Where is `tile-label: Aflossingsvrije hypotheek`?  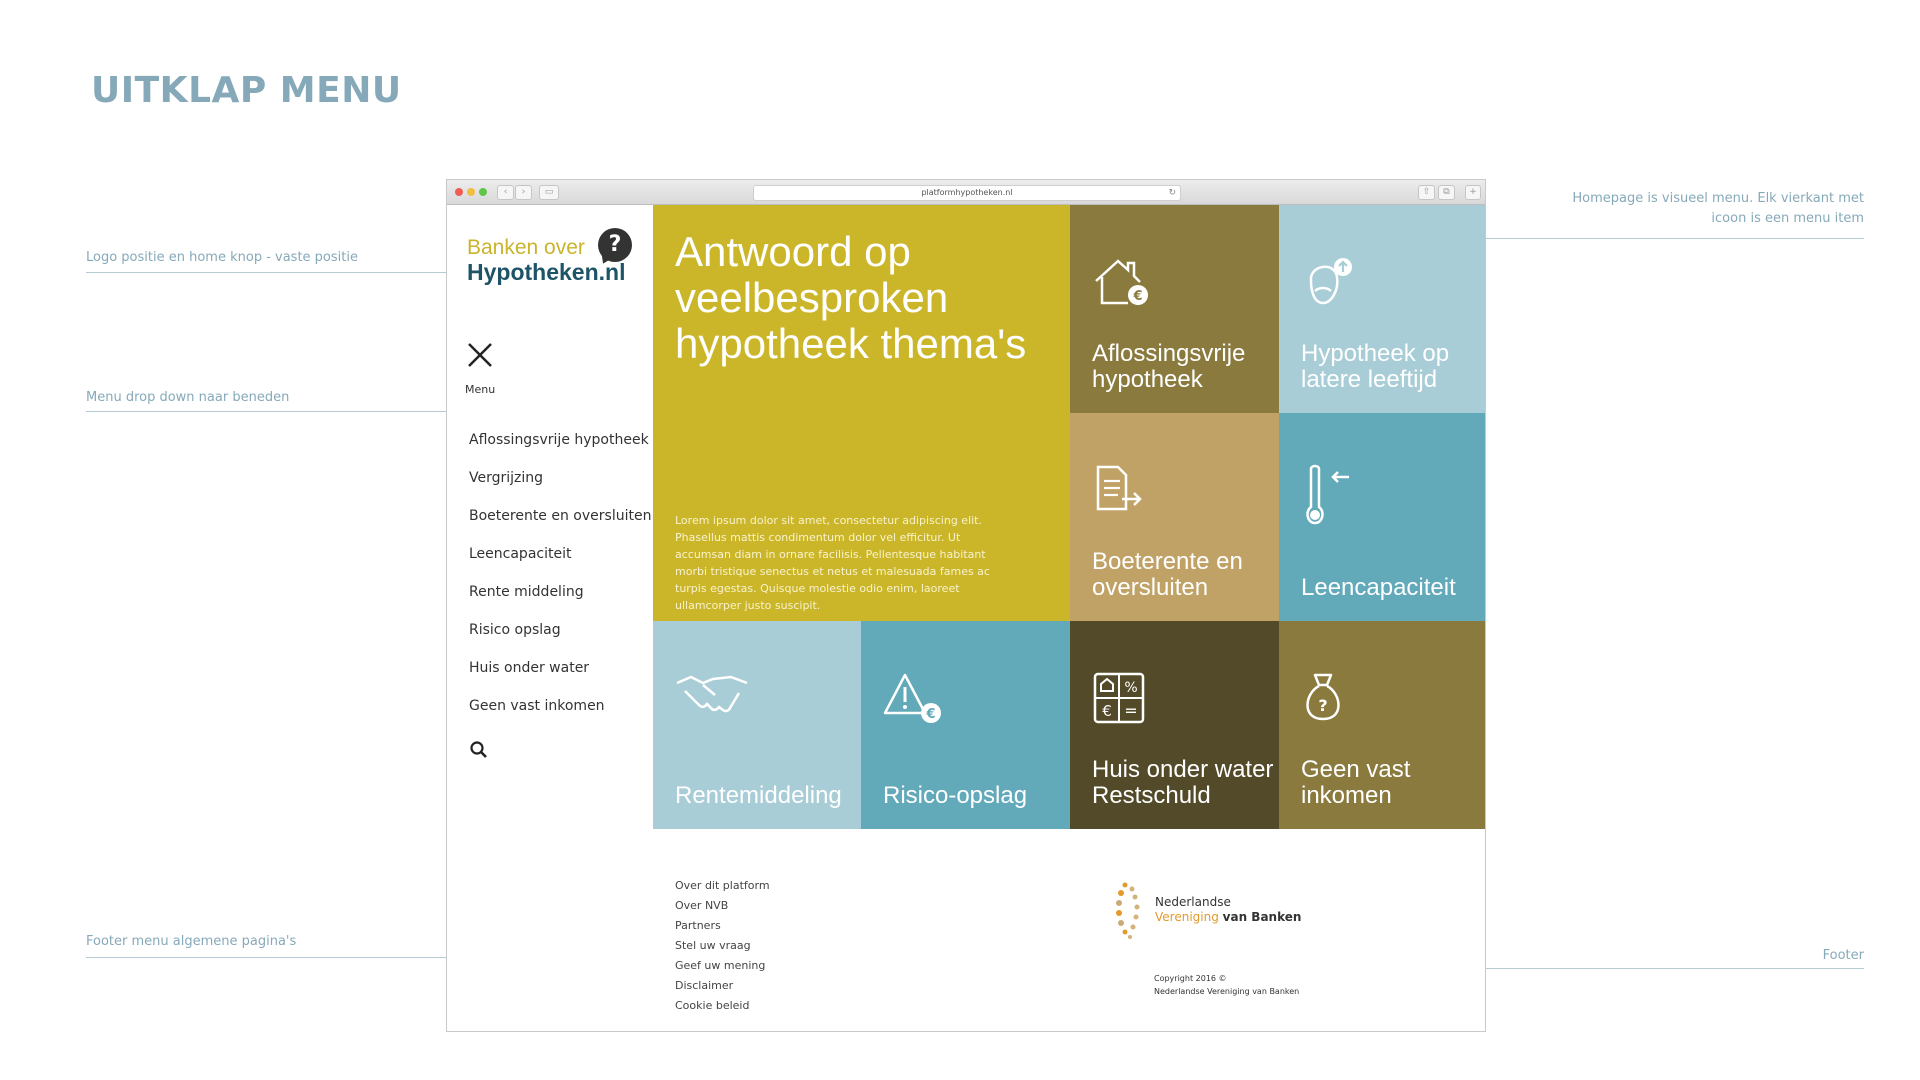 tile-label: Aflossingsvrije hypotheek is located at coordinates (1169, 366).